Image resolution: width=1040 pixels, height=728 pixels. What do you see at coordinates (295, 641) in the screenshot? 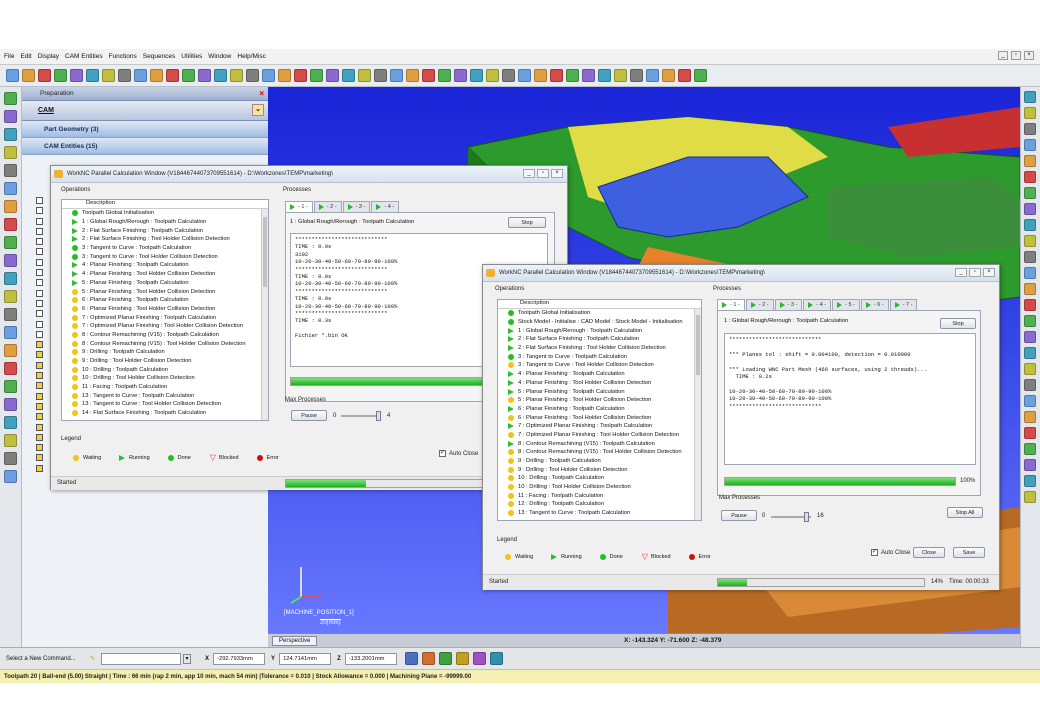
I see `tab-perspective: Perspective` at bounding box center [295, 641].